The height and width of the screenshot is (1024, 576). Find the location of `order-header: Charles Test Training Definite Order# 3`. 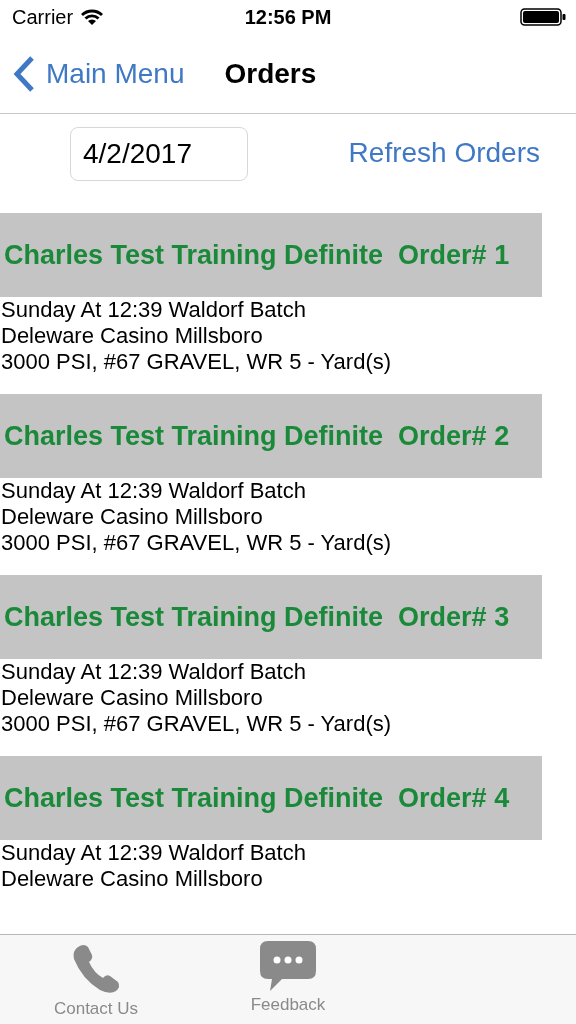

order-header: Charles Test Training Definite Order# 3 is located at coordinates (271, 617).